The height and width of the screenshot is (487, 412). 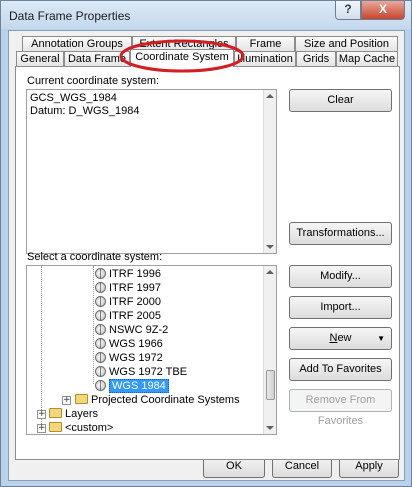 What do you see at coordinates (182, 56) in the screenshot?
I see `annotation-ellipse` at bounding box center [182, 56].